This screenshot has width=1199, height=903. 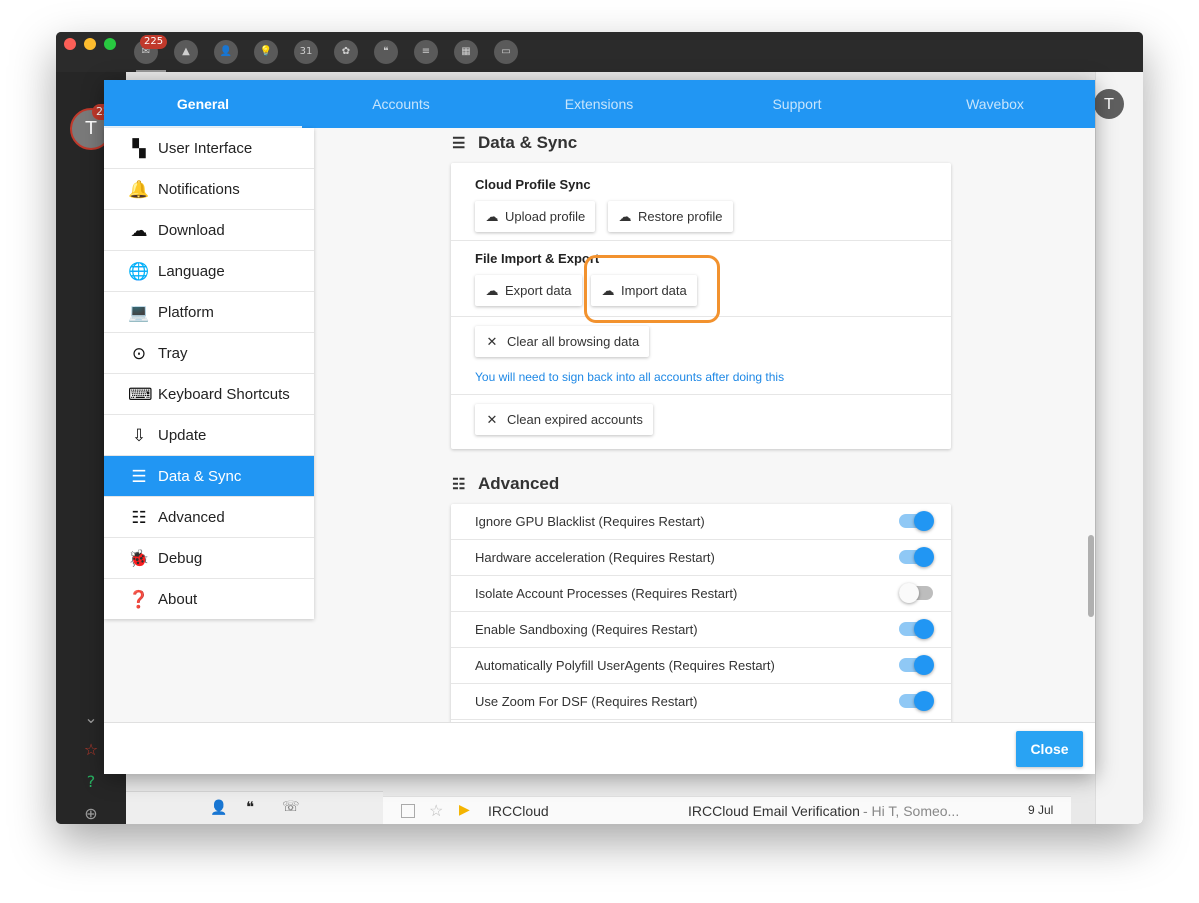 I want to click on background-chat-toolbar: 👤 ❝ ☏, so click(x=254, y=807).